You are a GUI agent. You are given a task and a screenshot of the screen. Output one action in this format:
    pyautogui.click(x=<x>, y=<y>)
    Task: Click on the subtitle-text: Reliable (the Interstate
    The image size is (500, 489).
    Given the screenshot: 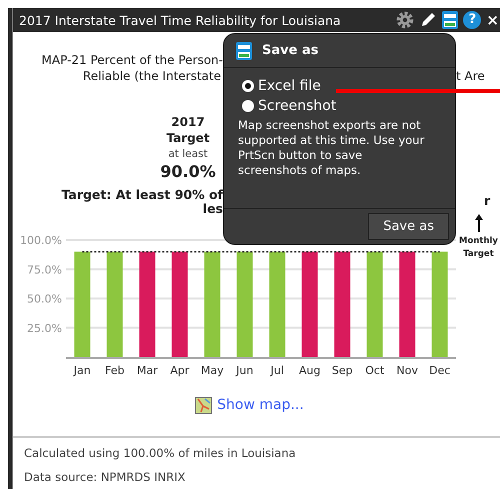 What is the action you would take?
    pyautogui.click(x=151, y=76)
    